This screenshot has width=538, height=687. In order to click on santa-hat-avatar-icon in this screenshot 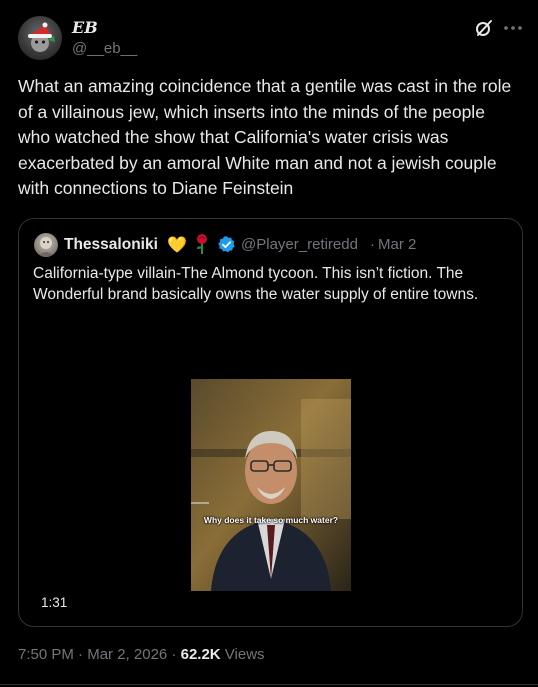, I will do `click(41, 37)`.